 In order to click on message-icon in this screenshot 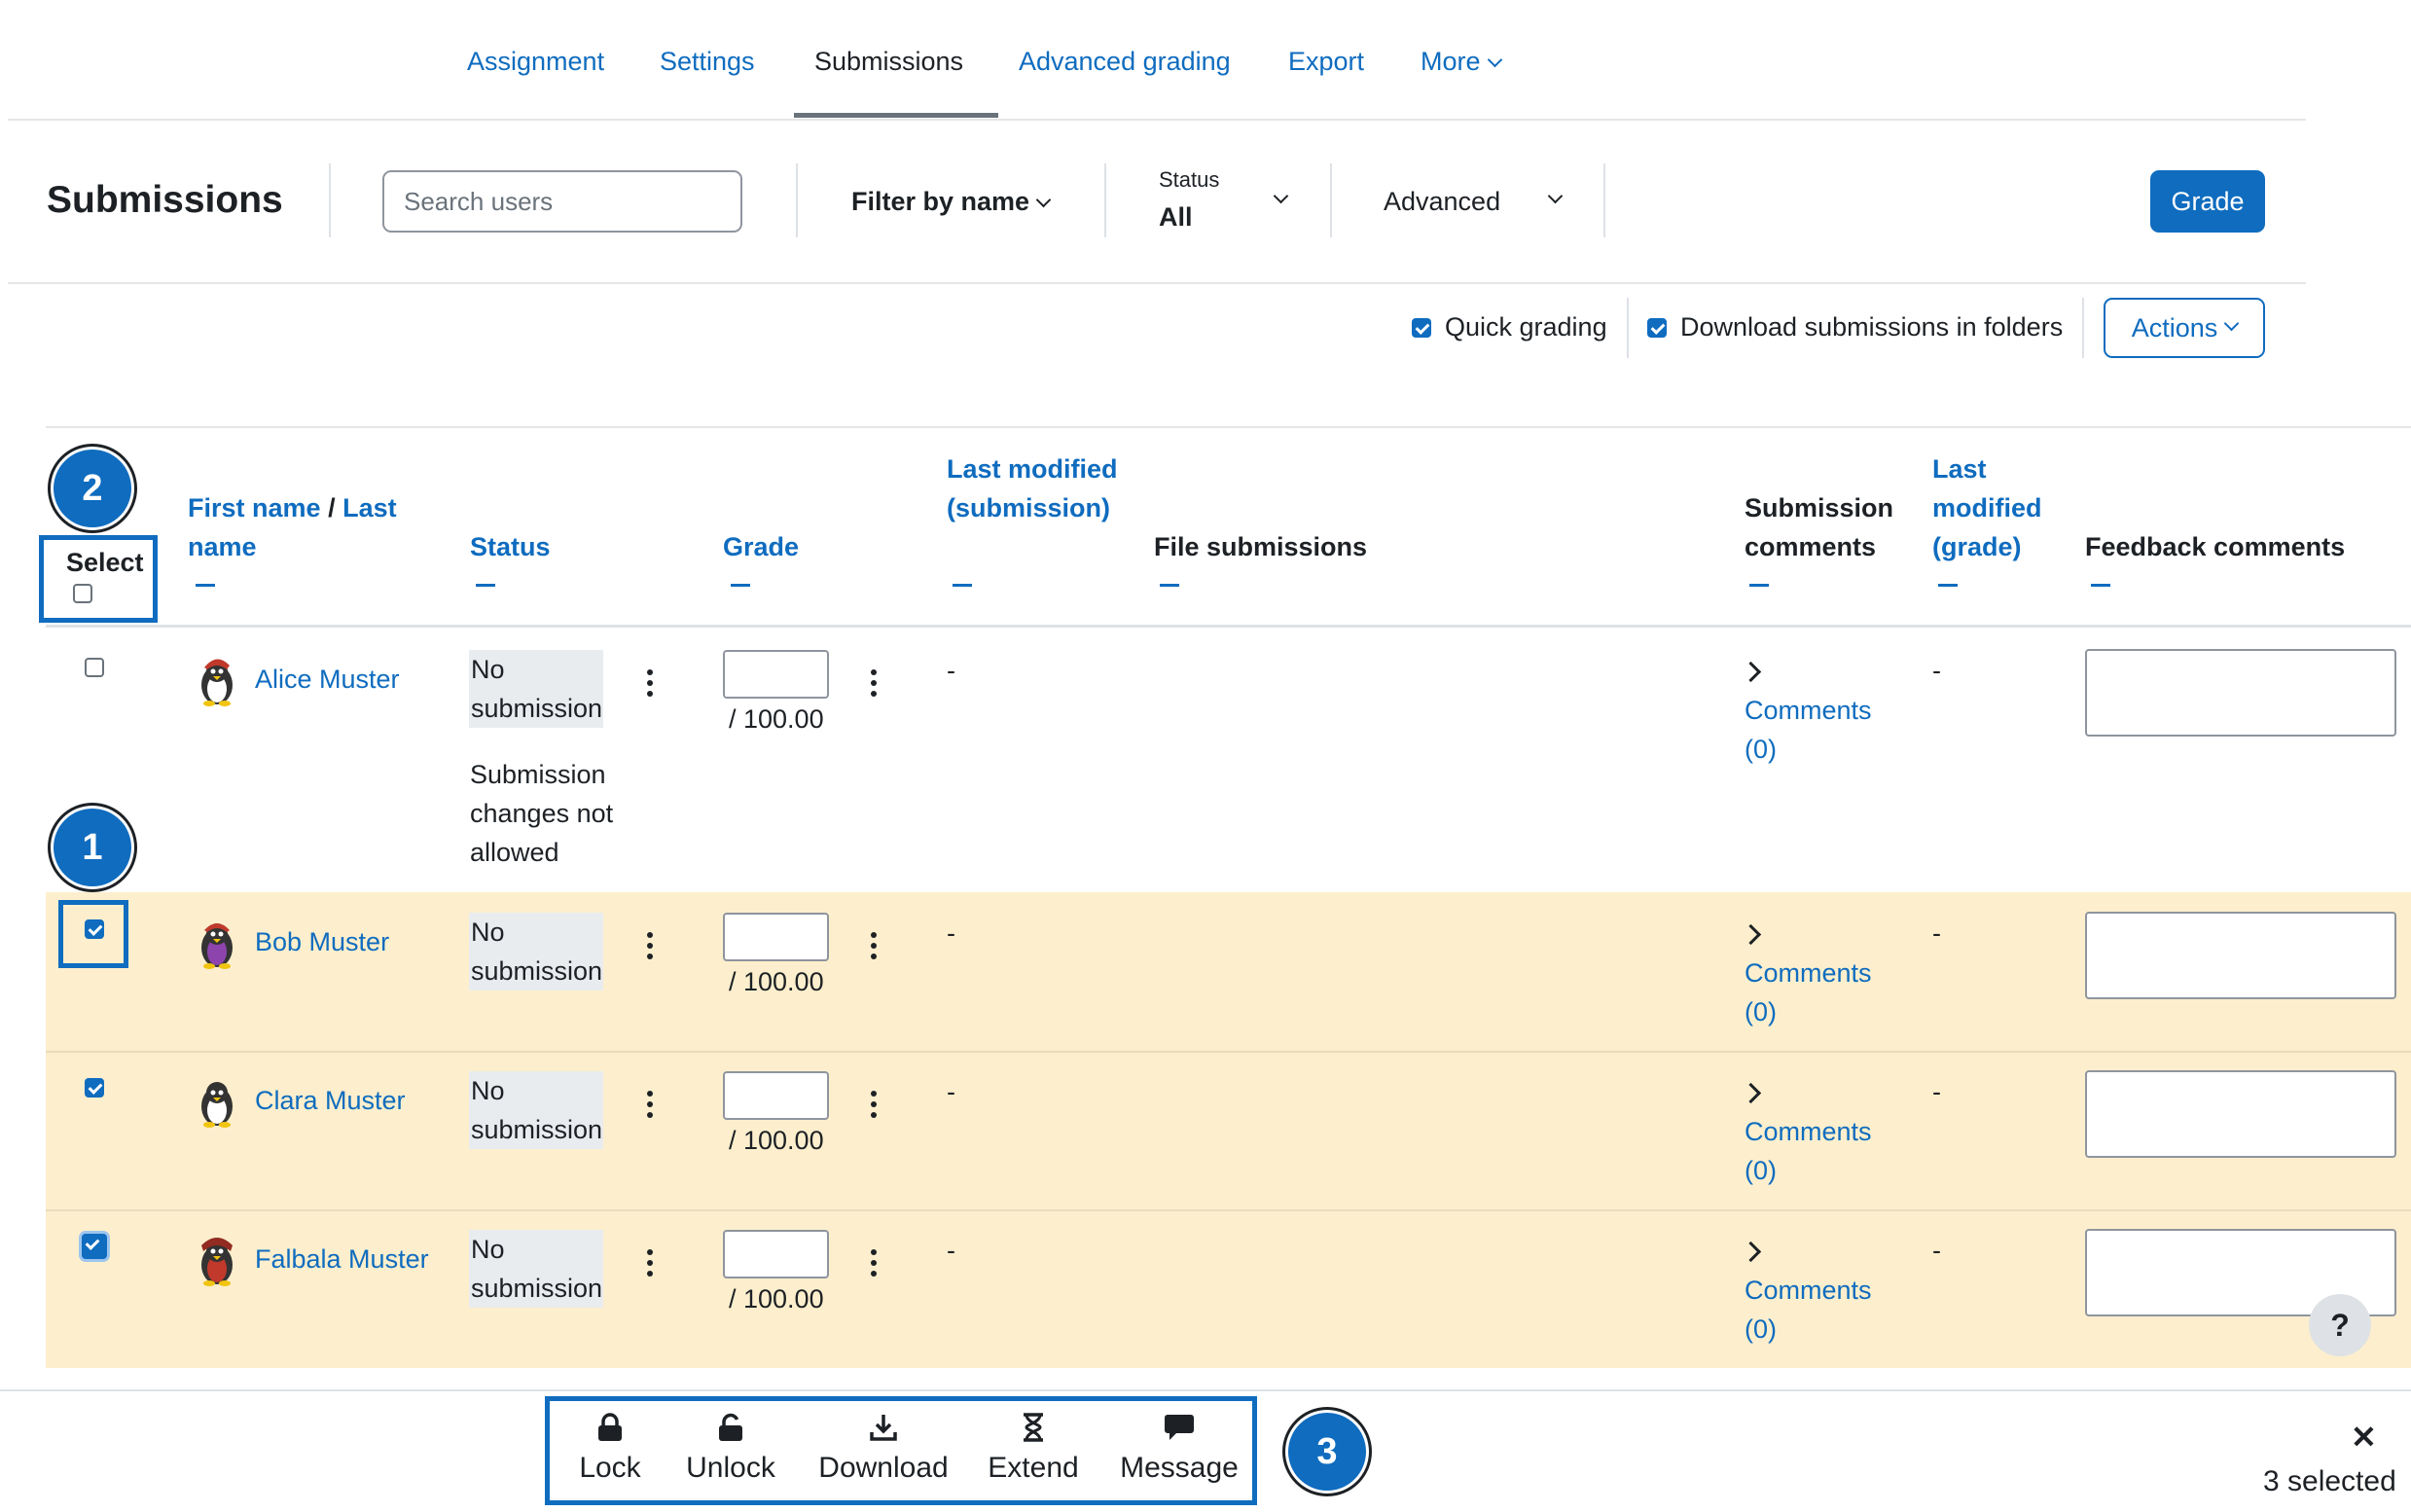, I will do `click(1179, 1427)`.